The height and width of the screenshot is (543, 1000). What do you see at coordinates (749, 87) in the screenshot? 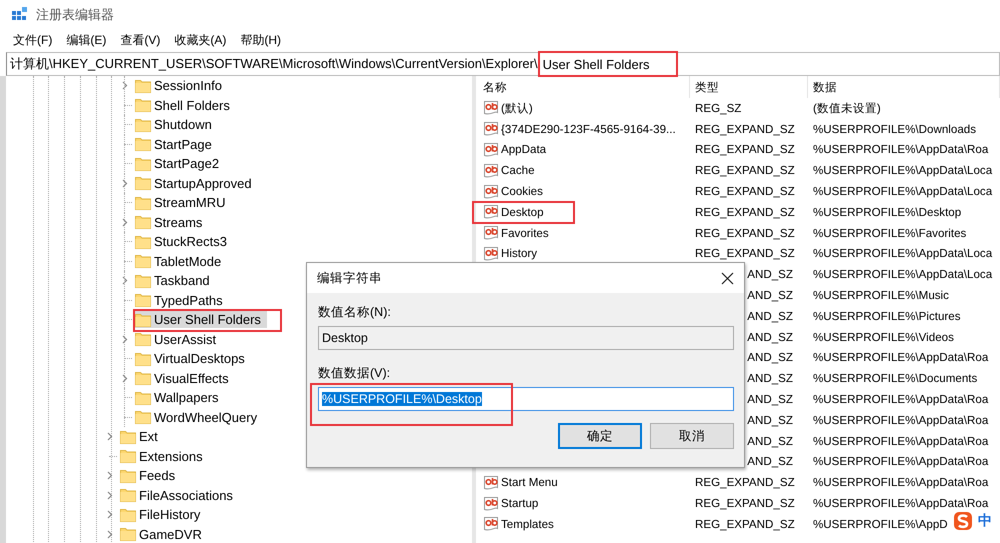
I see `column-header: 类型` at bounding box center [749, 87].